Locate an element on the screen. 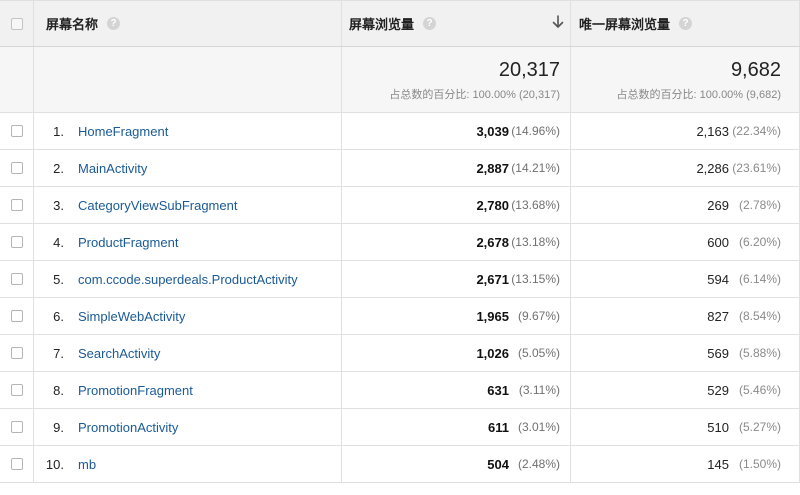 Image resolution: width=800 pixels, height=495 pixels. screen-name-cell: 8. PromotionFragment is located at coordinates (188, 390).